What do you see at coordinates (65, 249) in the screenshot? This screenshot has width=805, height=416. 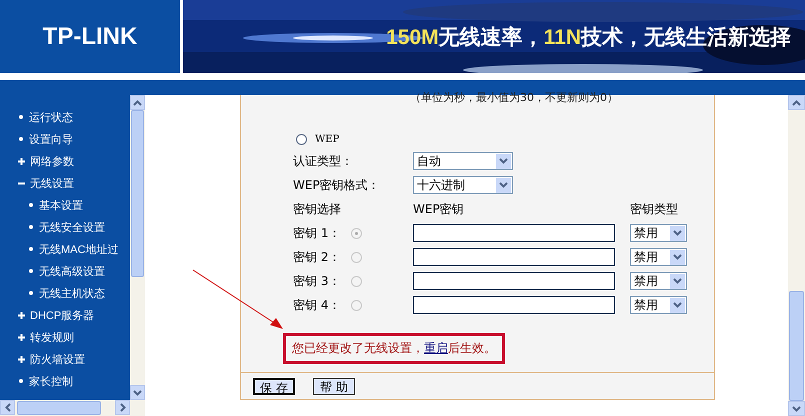 I see `menu-item: 无线MAC地址过` at bounding box center [65, 249].